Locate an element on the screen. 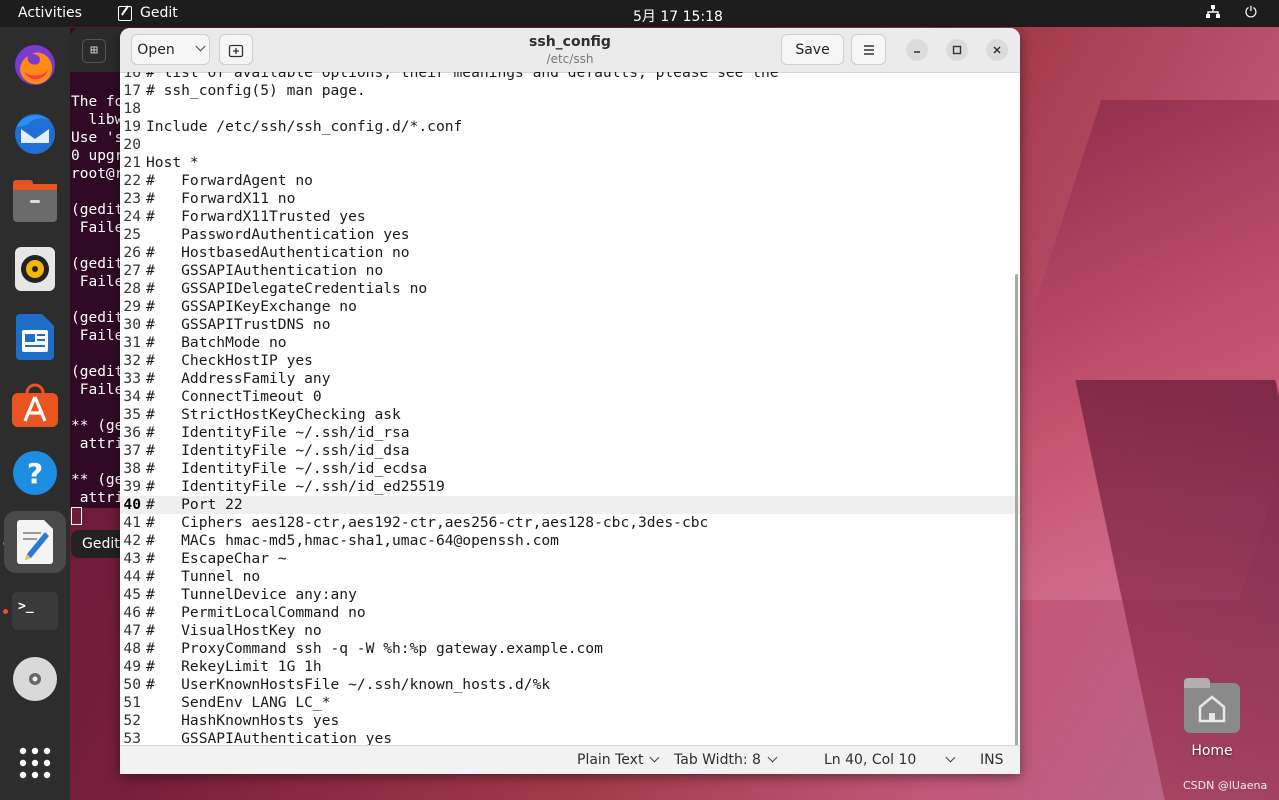  line-number: 34 is located at coordinates (132, 396).